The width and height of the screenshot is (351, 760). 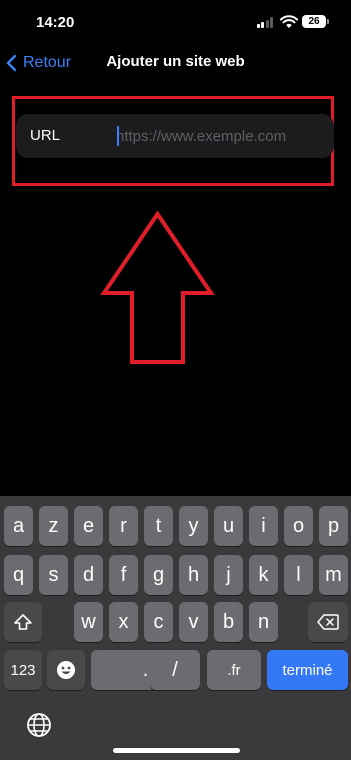 What do you see at coordinates (157, 287) in the screenshot?
I see `arrow-up-annotation` at bounding box center [157, 287].